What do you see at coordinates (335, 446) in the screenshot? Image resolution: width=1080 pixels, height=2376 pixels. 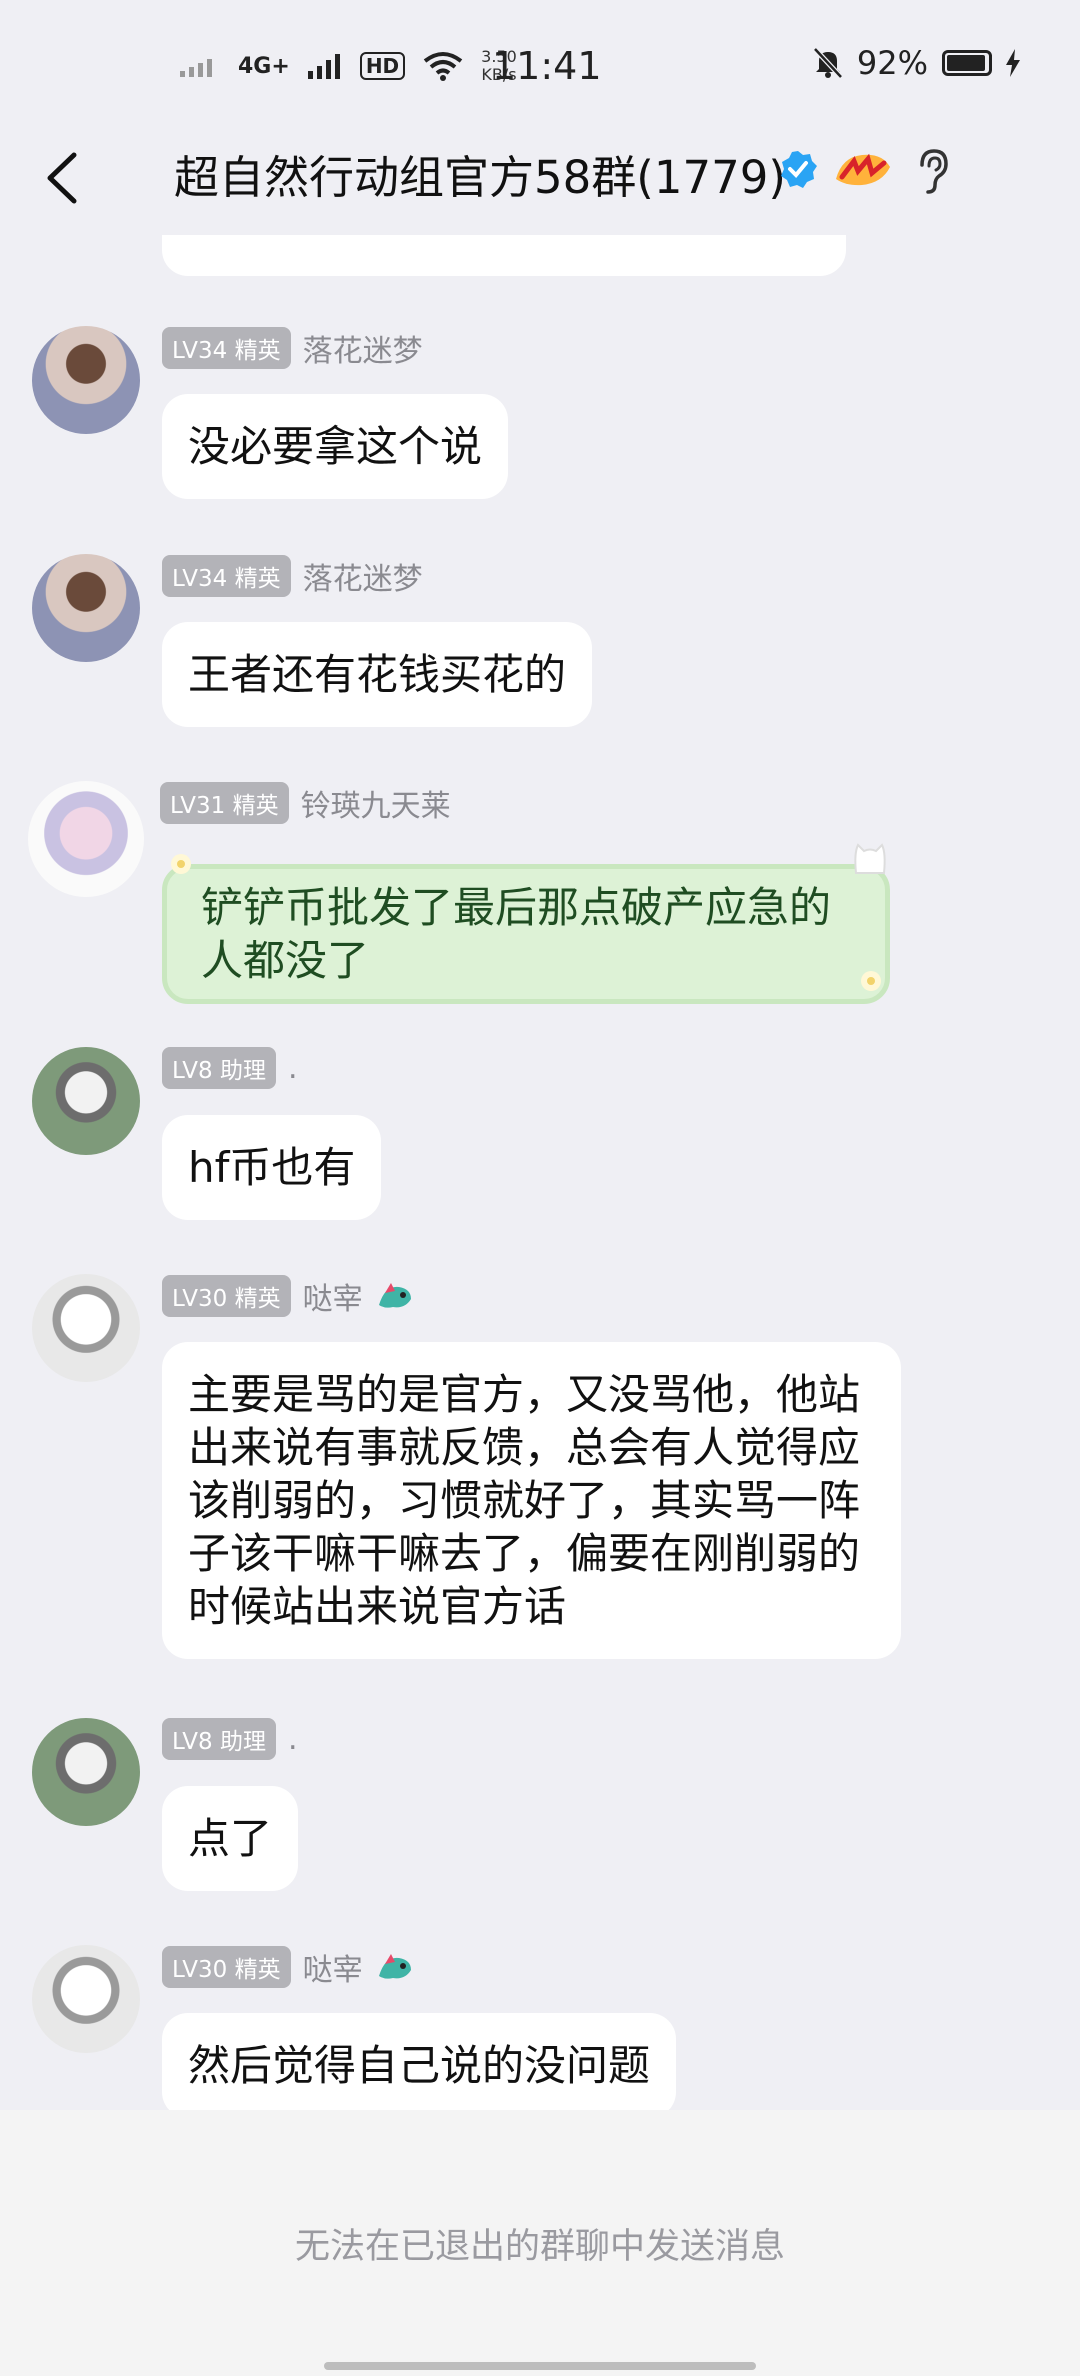 I see `message-bubble: 没必要拿这个说` at bounding box center [335, 446].